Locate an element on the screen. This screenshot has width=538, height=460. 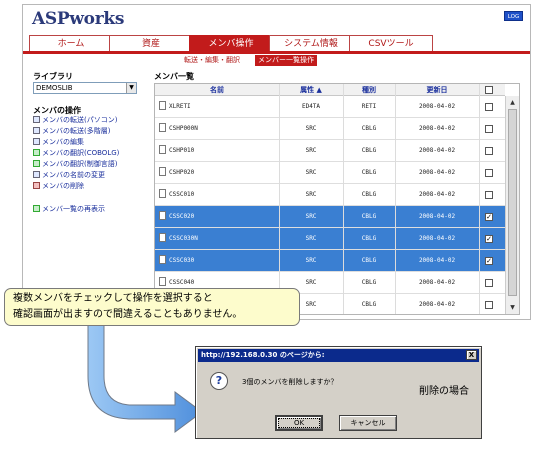
table-scrollbar: ▲ ▼ is located at coordinates (512, 205).